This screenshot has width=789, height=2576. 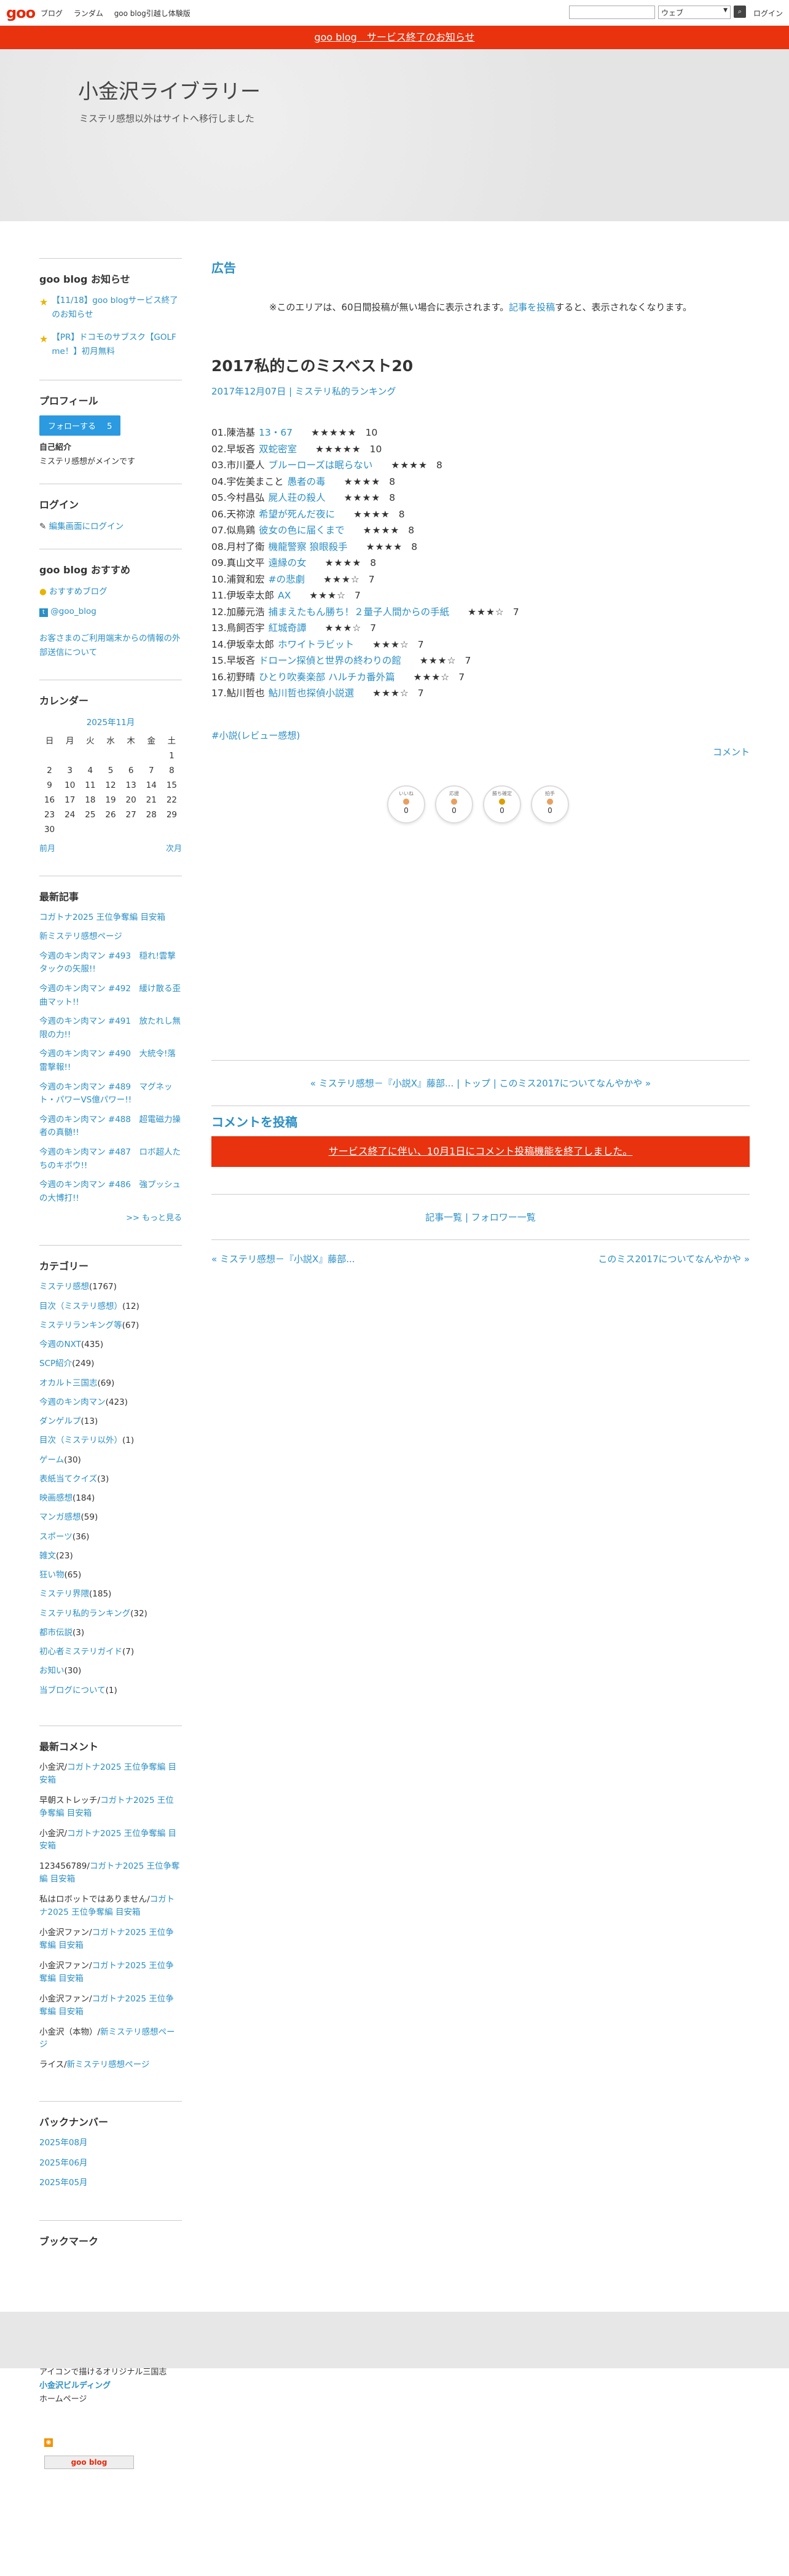 I want to click on article-title: 2017私的このミスベスト20, so click(x=481, y=365).